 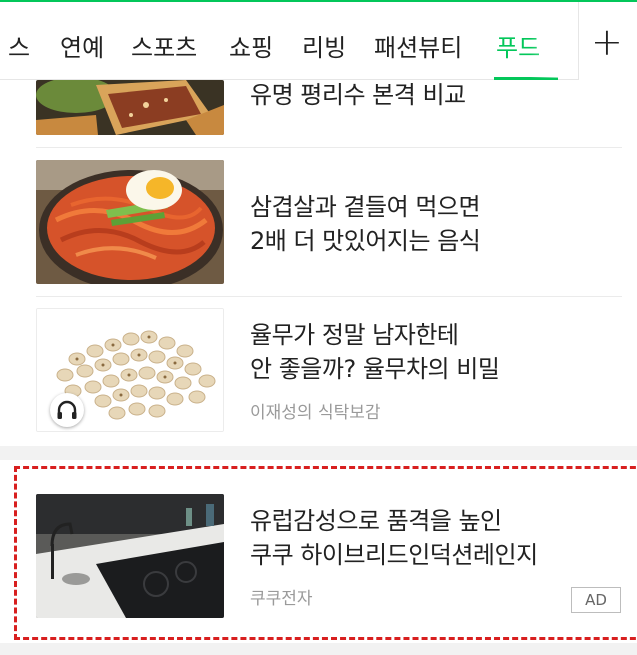 What do you see at coordinates (164, 45) in the screenshot?
I see `tab-sports: 스포츠` at bounding box center [164, 45].